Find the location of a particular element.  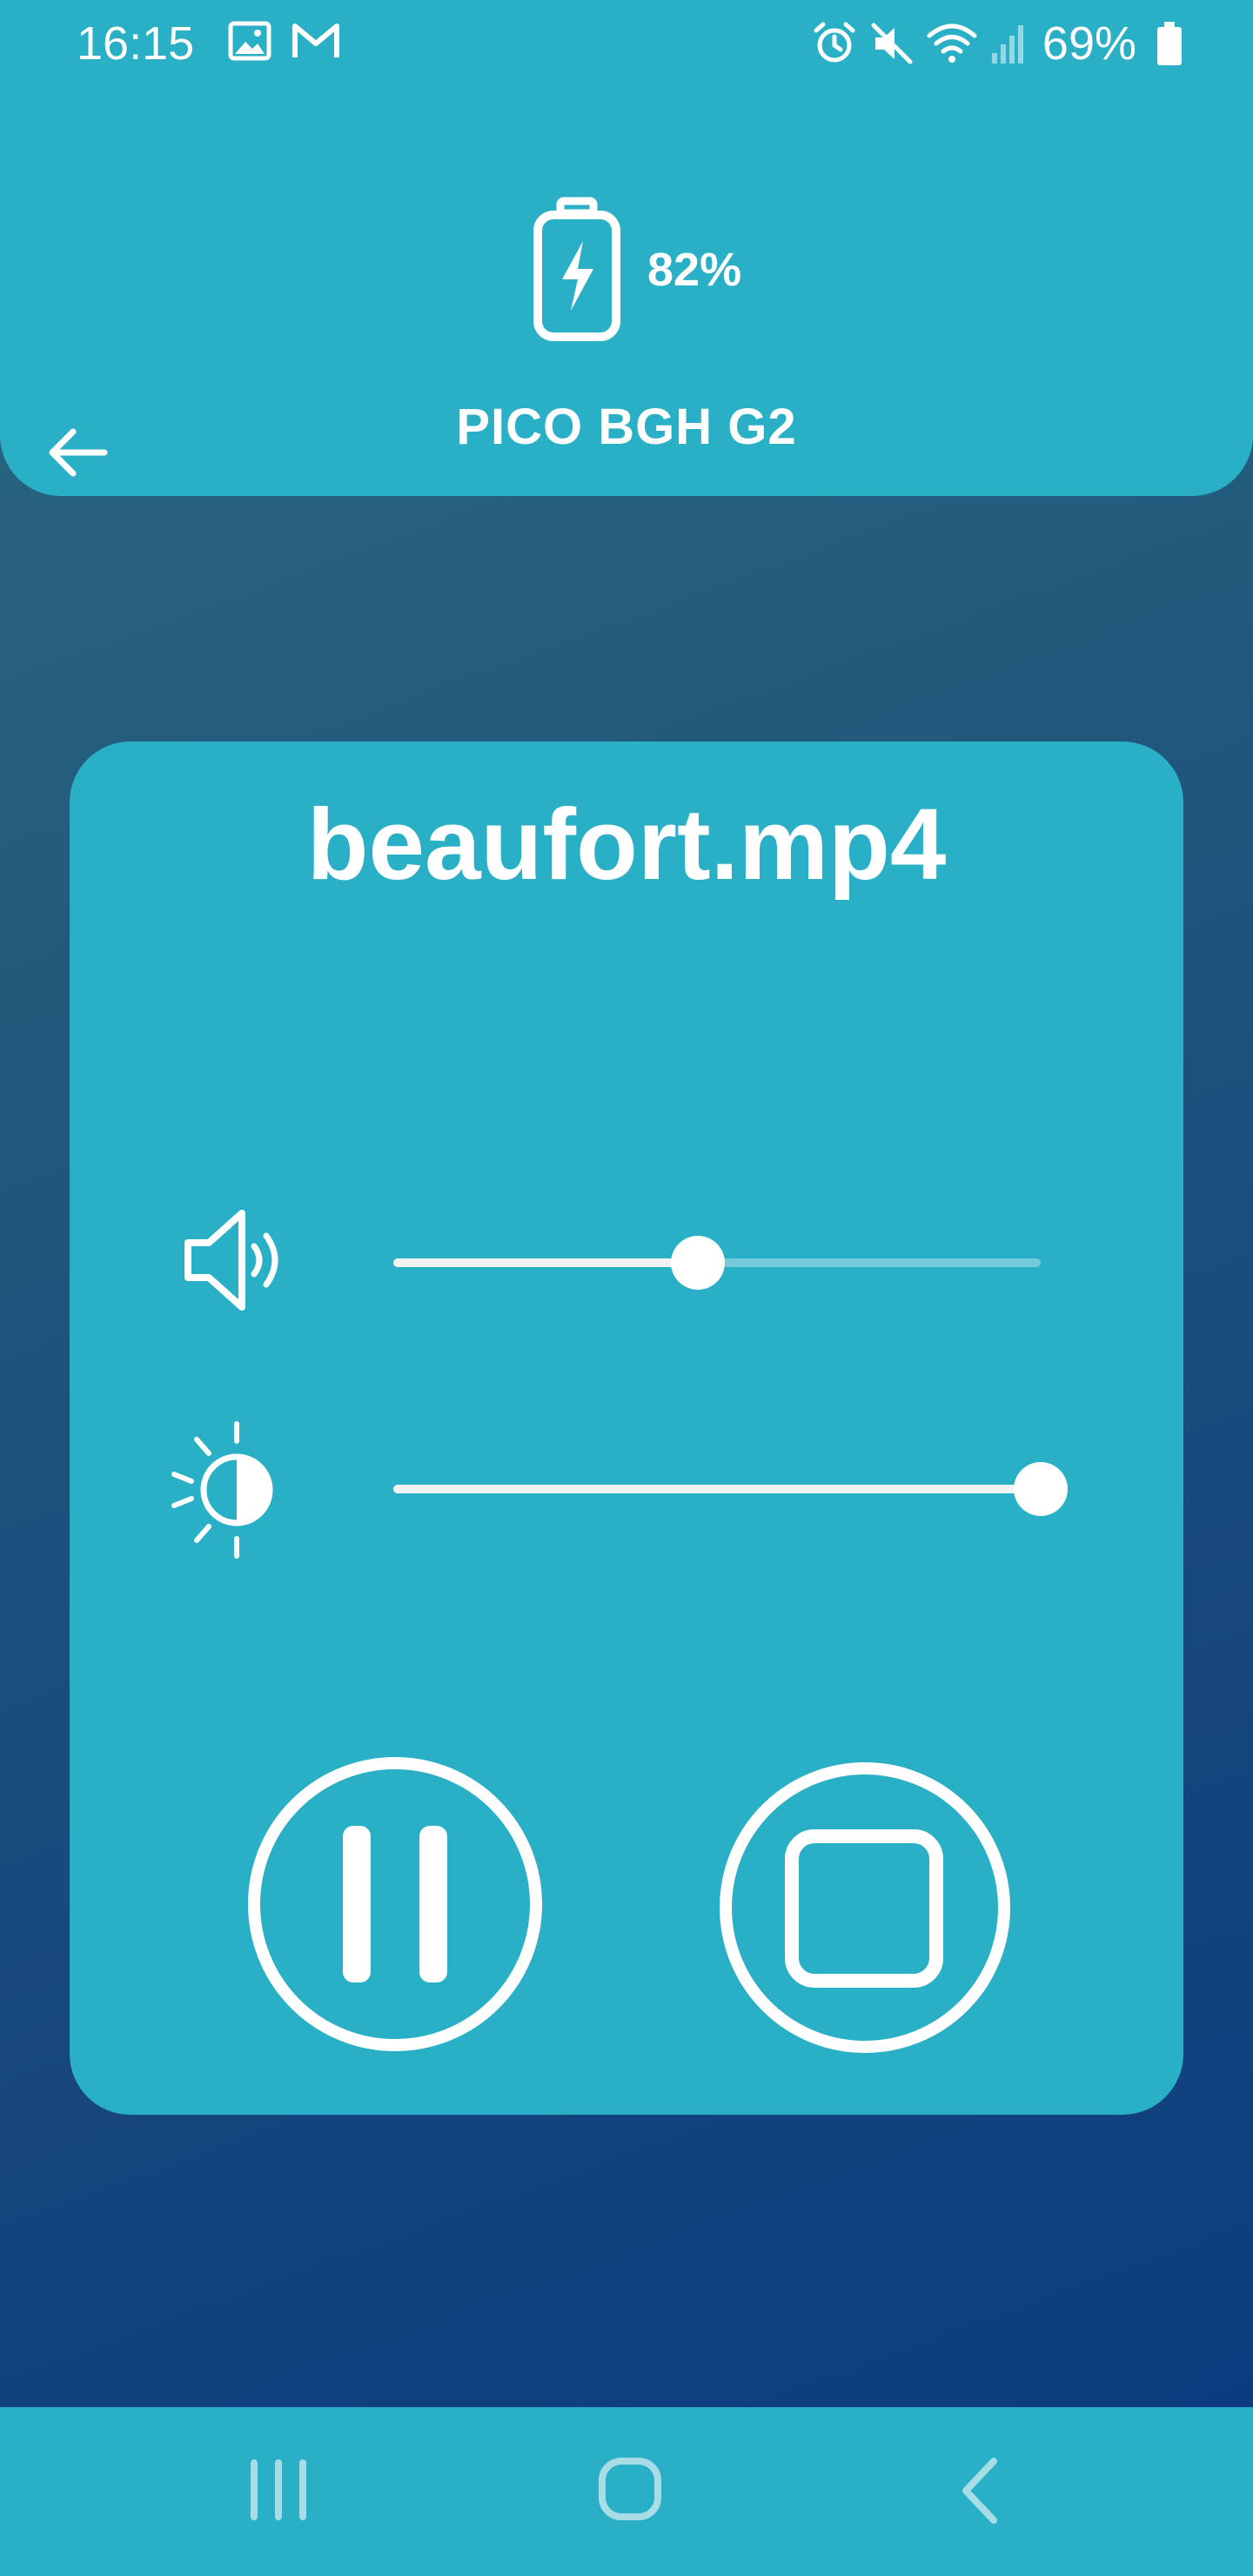

status-bar: 16:15 69% is located at coordinates (626, 43).